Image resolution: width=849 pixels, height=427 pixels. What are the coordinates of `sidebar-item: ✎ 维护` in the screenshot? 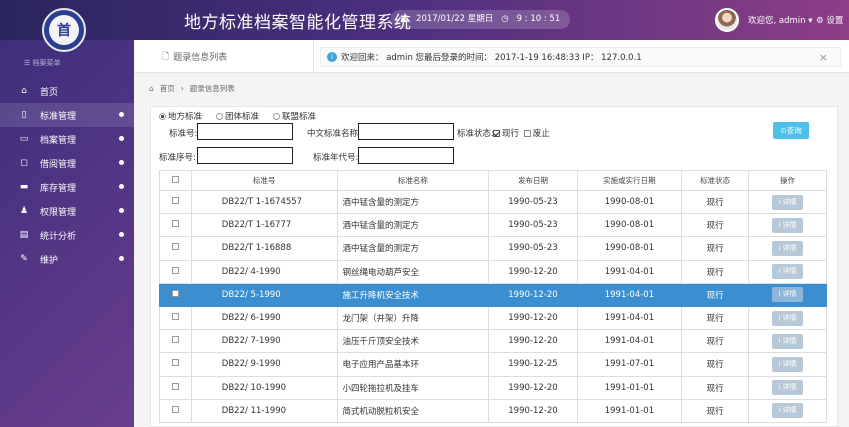 It's located at (67, 259).